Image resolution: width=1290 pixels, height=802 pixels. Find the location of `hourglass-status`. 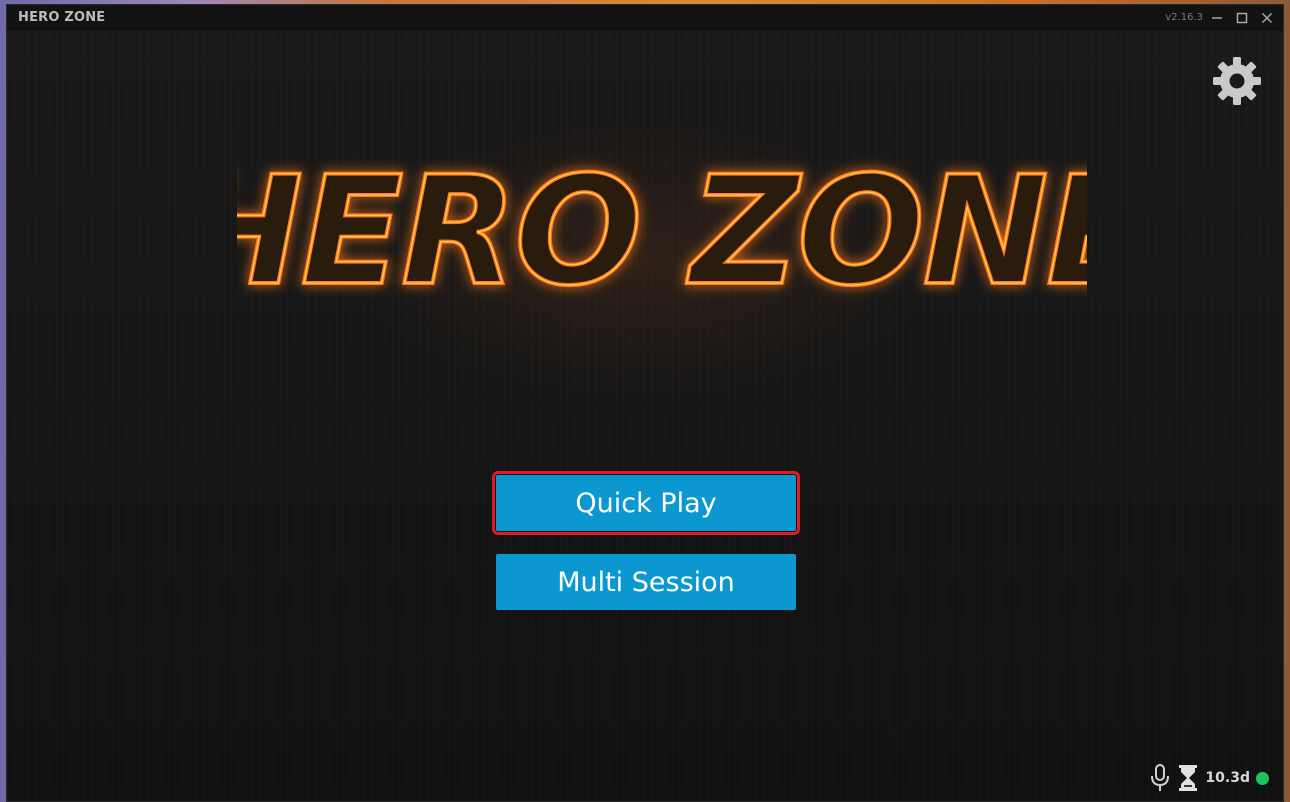

hourglass-status is located at coordinates (1188, 778).